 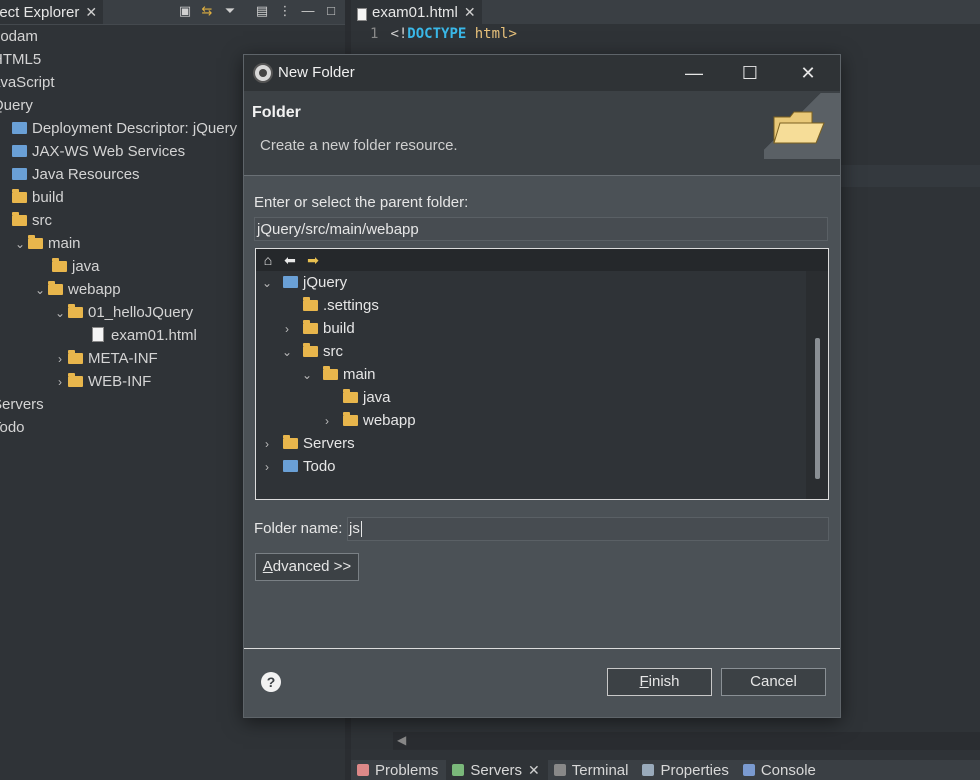 What do you see at coordinates (399, 34) in the screenshot?
I see `code-text: <!` at bounding box center [399, 34].